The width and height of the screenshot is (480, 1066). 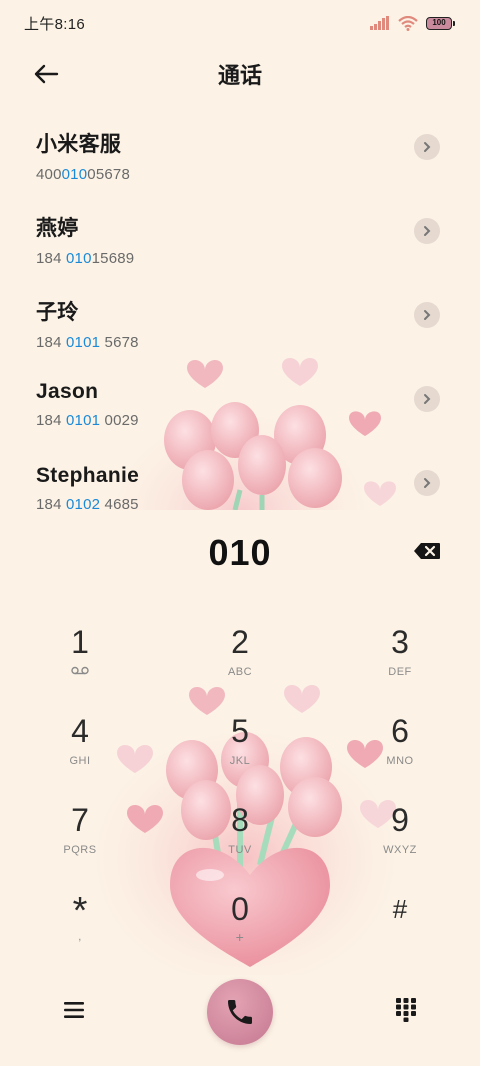 I want to click on key-digit: 3, so click(x=400, y=642).